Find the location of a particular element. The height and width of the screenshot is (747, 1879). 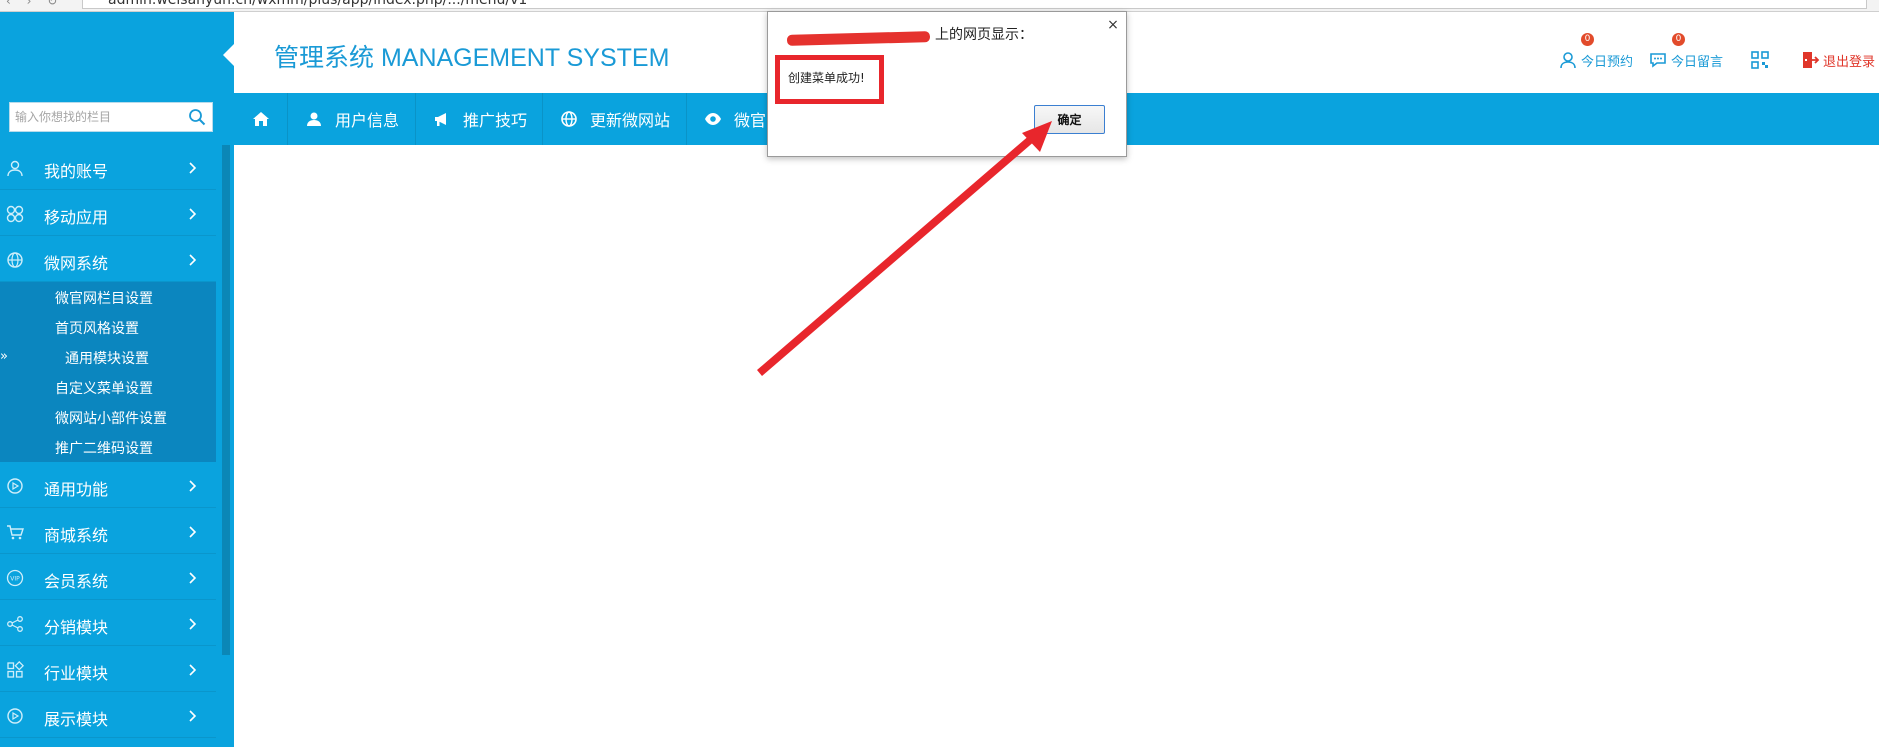

nav-update-microsite: 更新微网站 is located at coordinates (615, 119).